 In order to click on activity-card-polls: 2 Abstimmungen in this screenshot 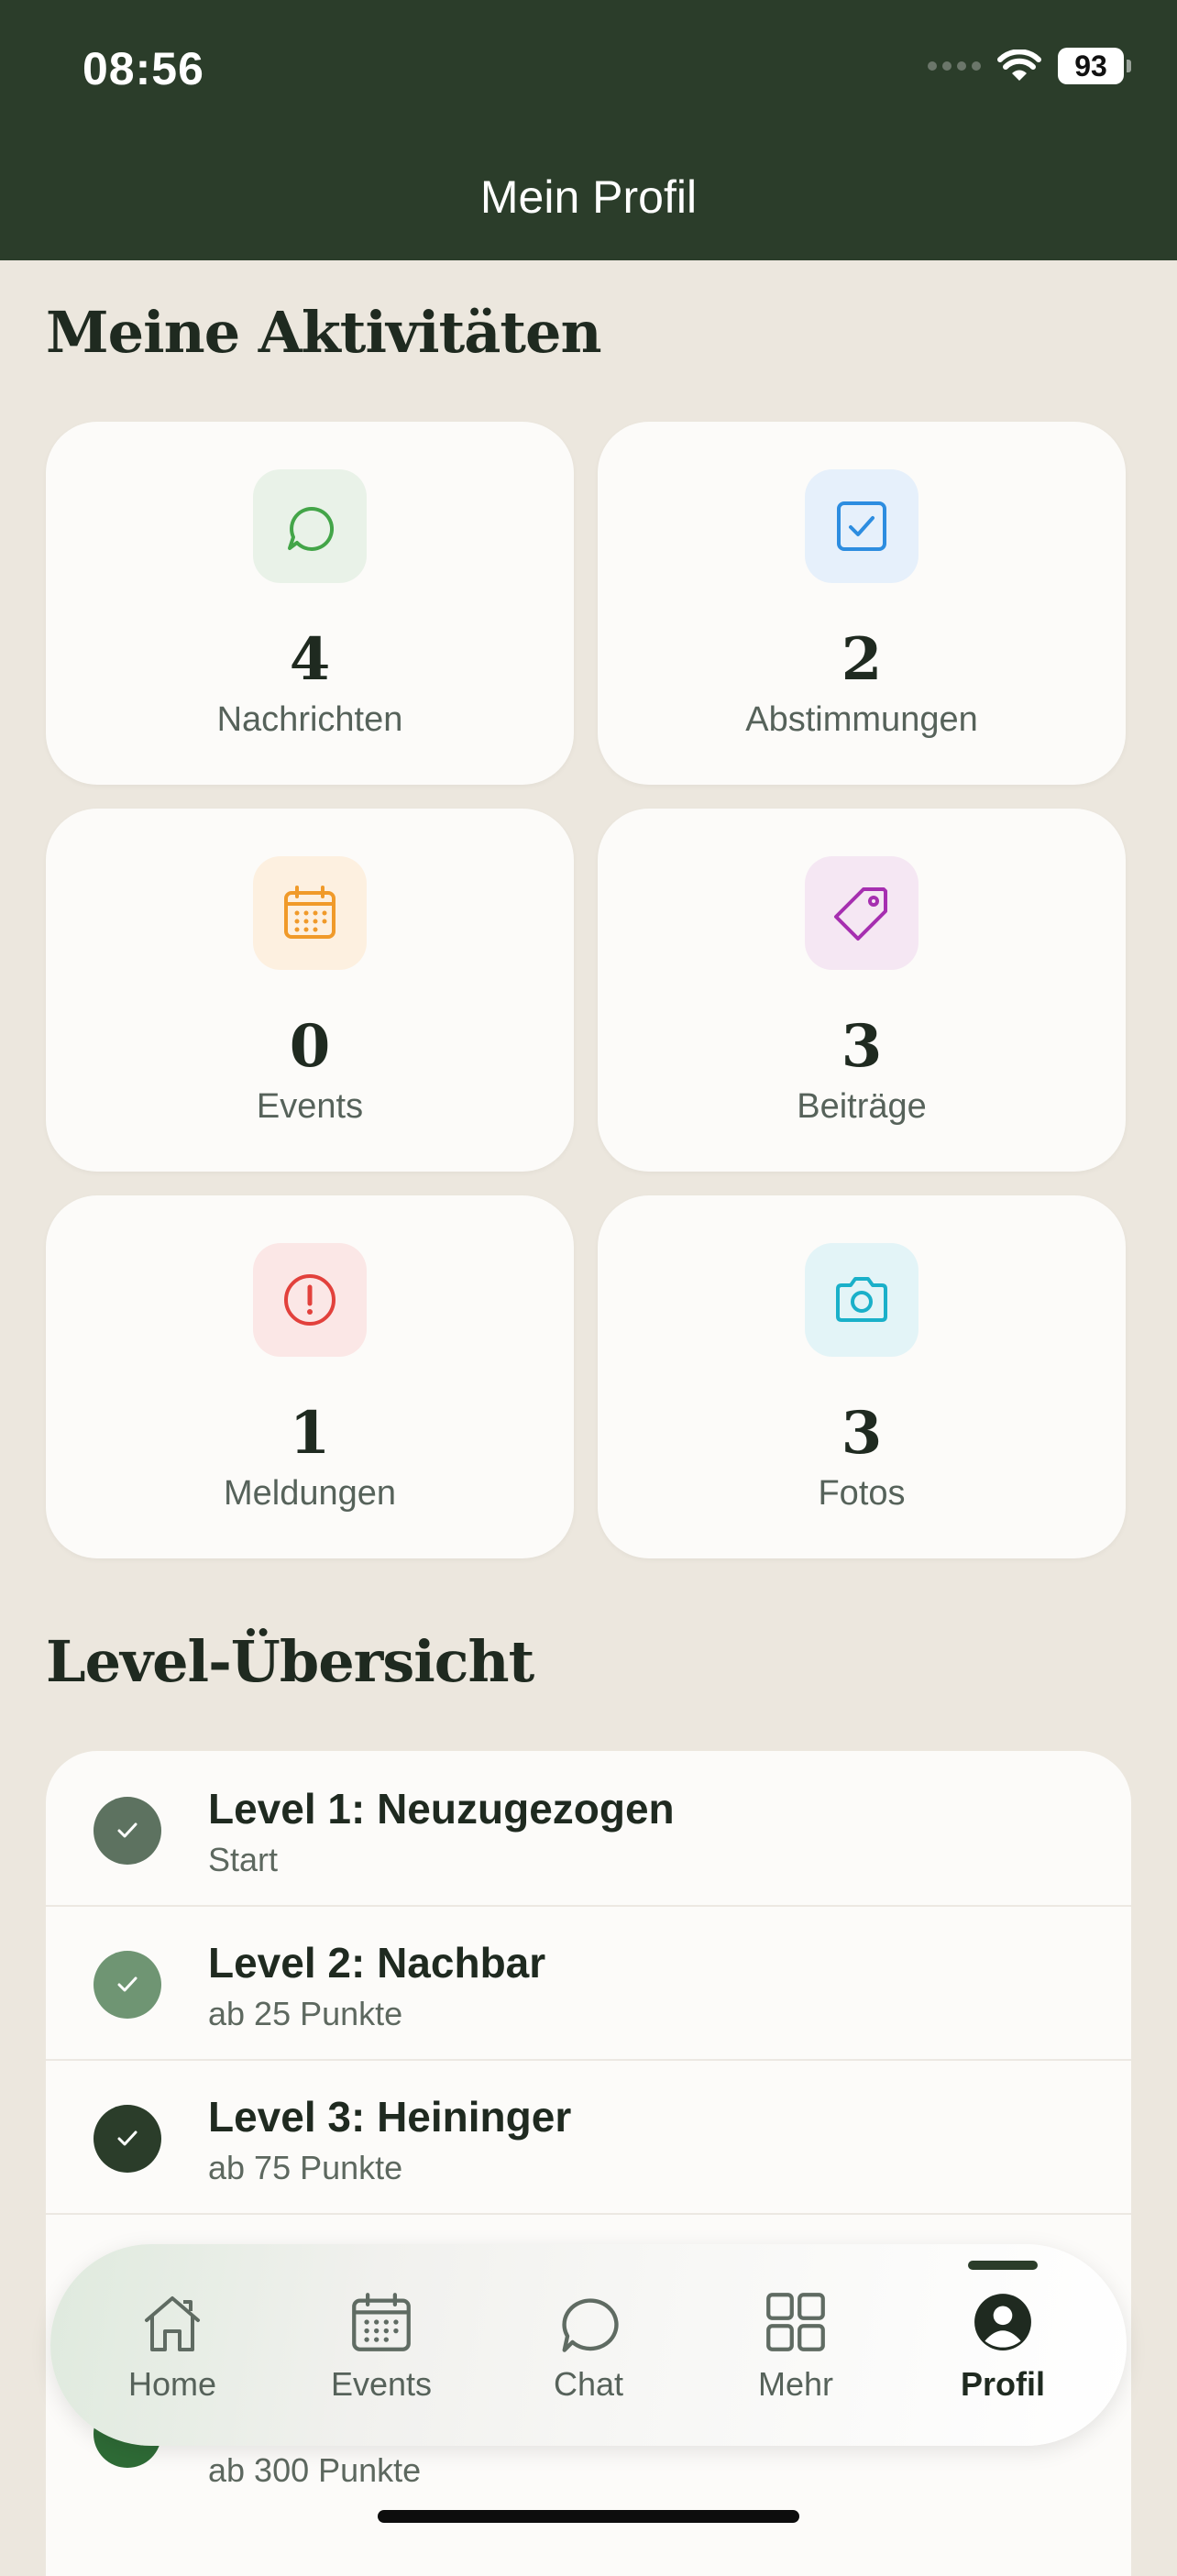, I will do `click(862, 603)`.